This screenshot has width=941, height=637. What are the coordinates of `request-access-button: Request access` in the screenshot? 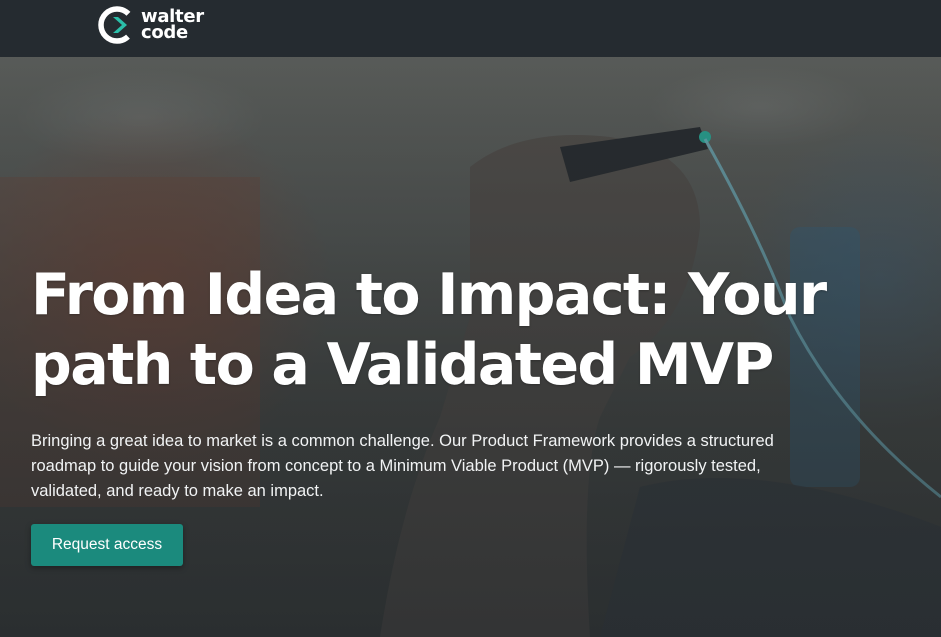 It's located at (107, 545).